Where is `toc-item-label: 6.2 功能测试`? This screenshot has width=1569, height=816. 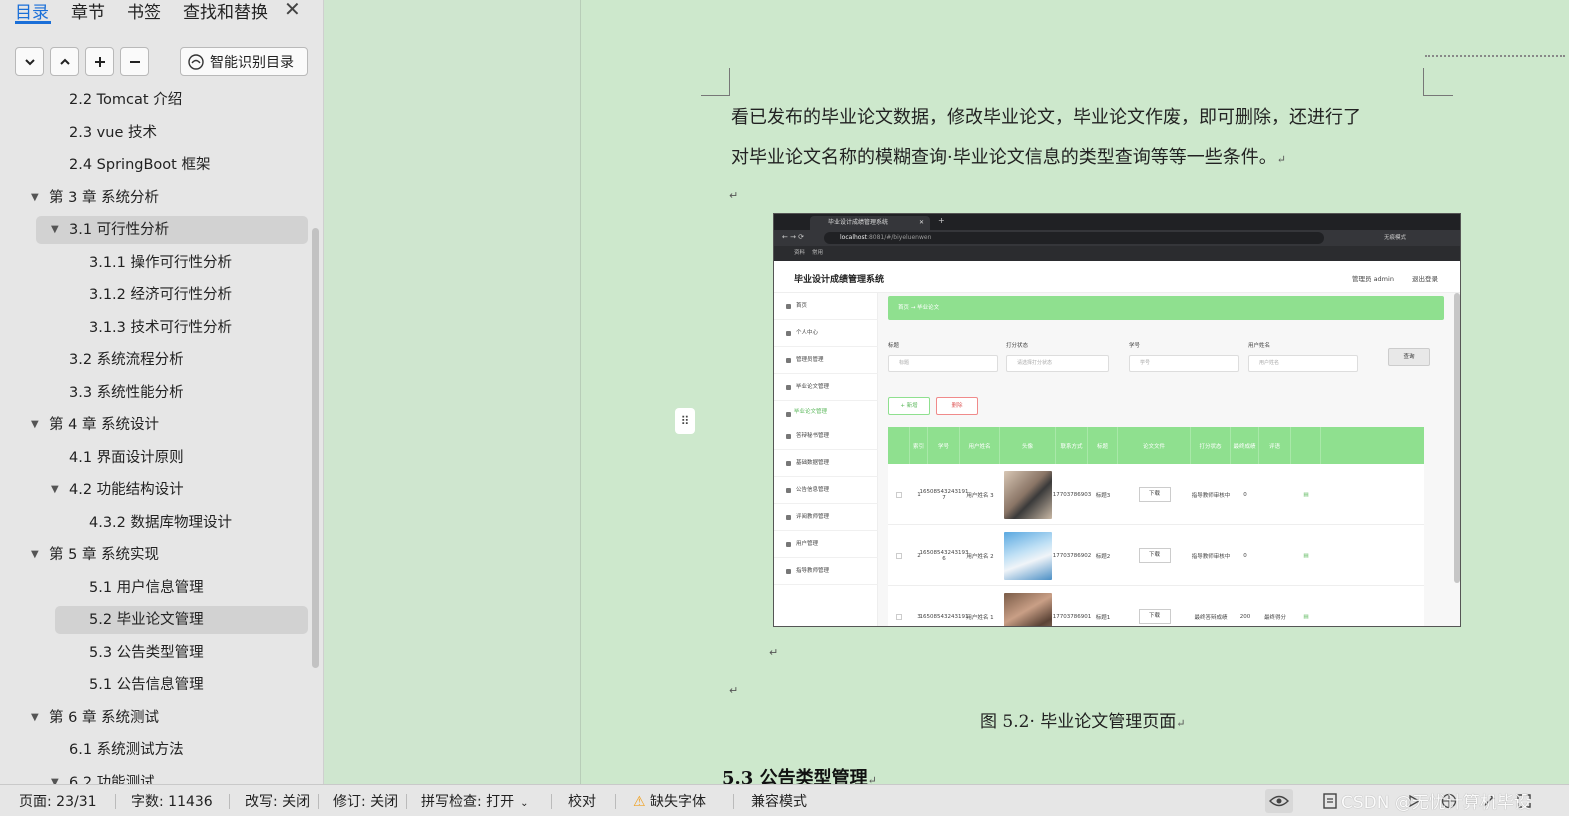
toc-item-label: 6.2 功能测试 is located at coordinates (112, 779).